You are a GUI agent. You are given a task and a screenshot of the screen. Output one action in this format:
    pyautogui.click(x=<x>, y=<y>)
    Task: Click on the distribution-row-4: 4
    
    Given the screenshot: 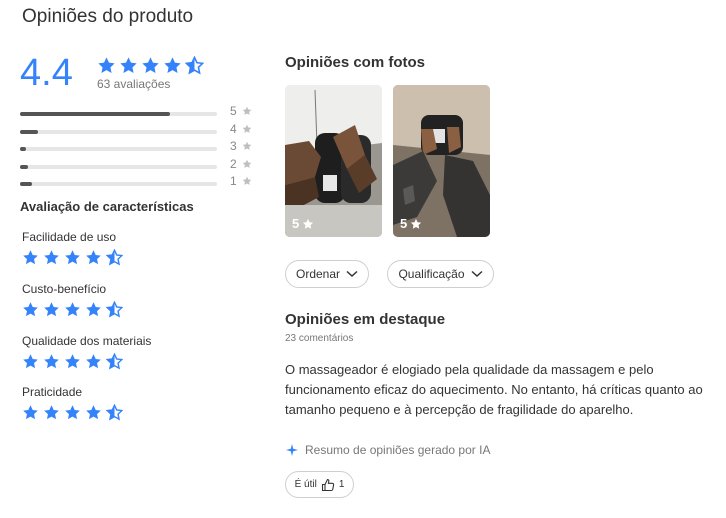 What is the action you would take?
    pyautogui.click(x=140, y=131)
    